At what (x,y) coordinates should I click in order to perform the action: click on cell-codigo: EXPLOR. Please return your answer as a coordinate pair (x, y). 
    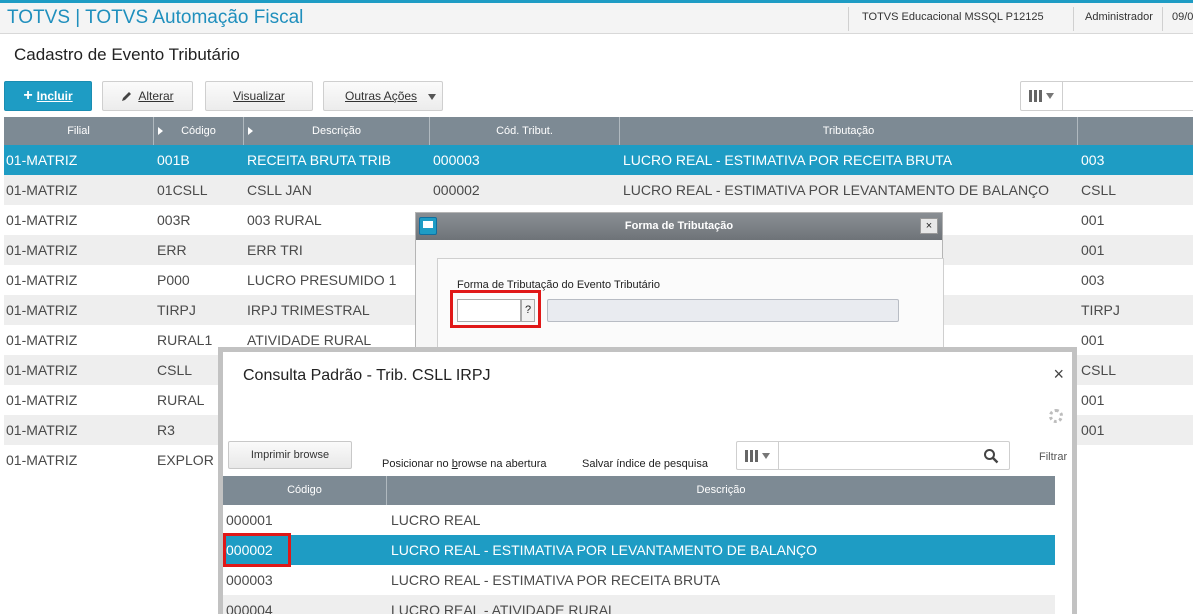
    Looking at the image, I should click on (185, 460).